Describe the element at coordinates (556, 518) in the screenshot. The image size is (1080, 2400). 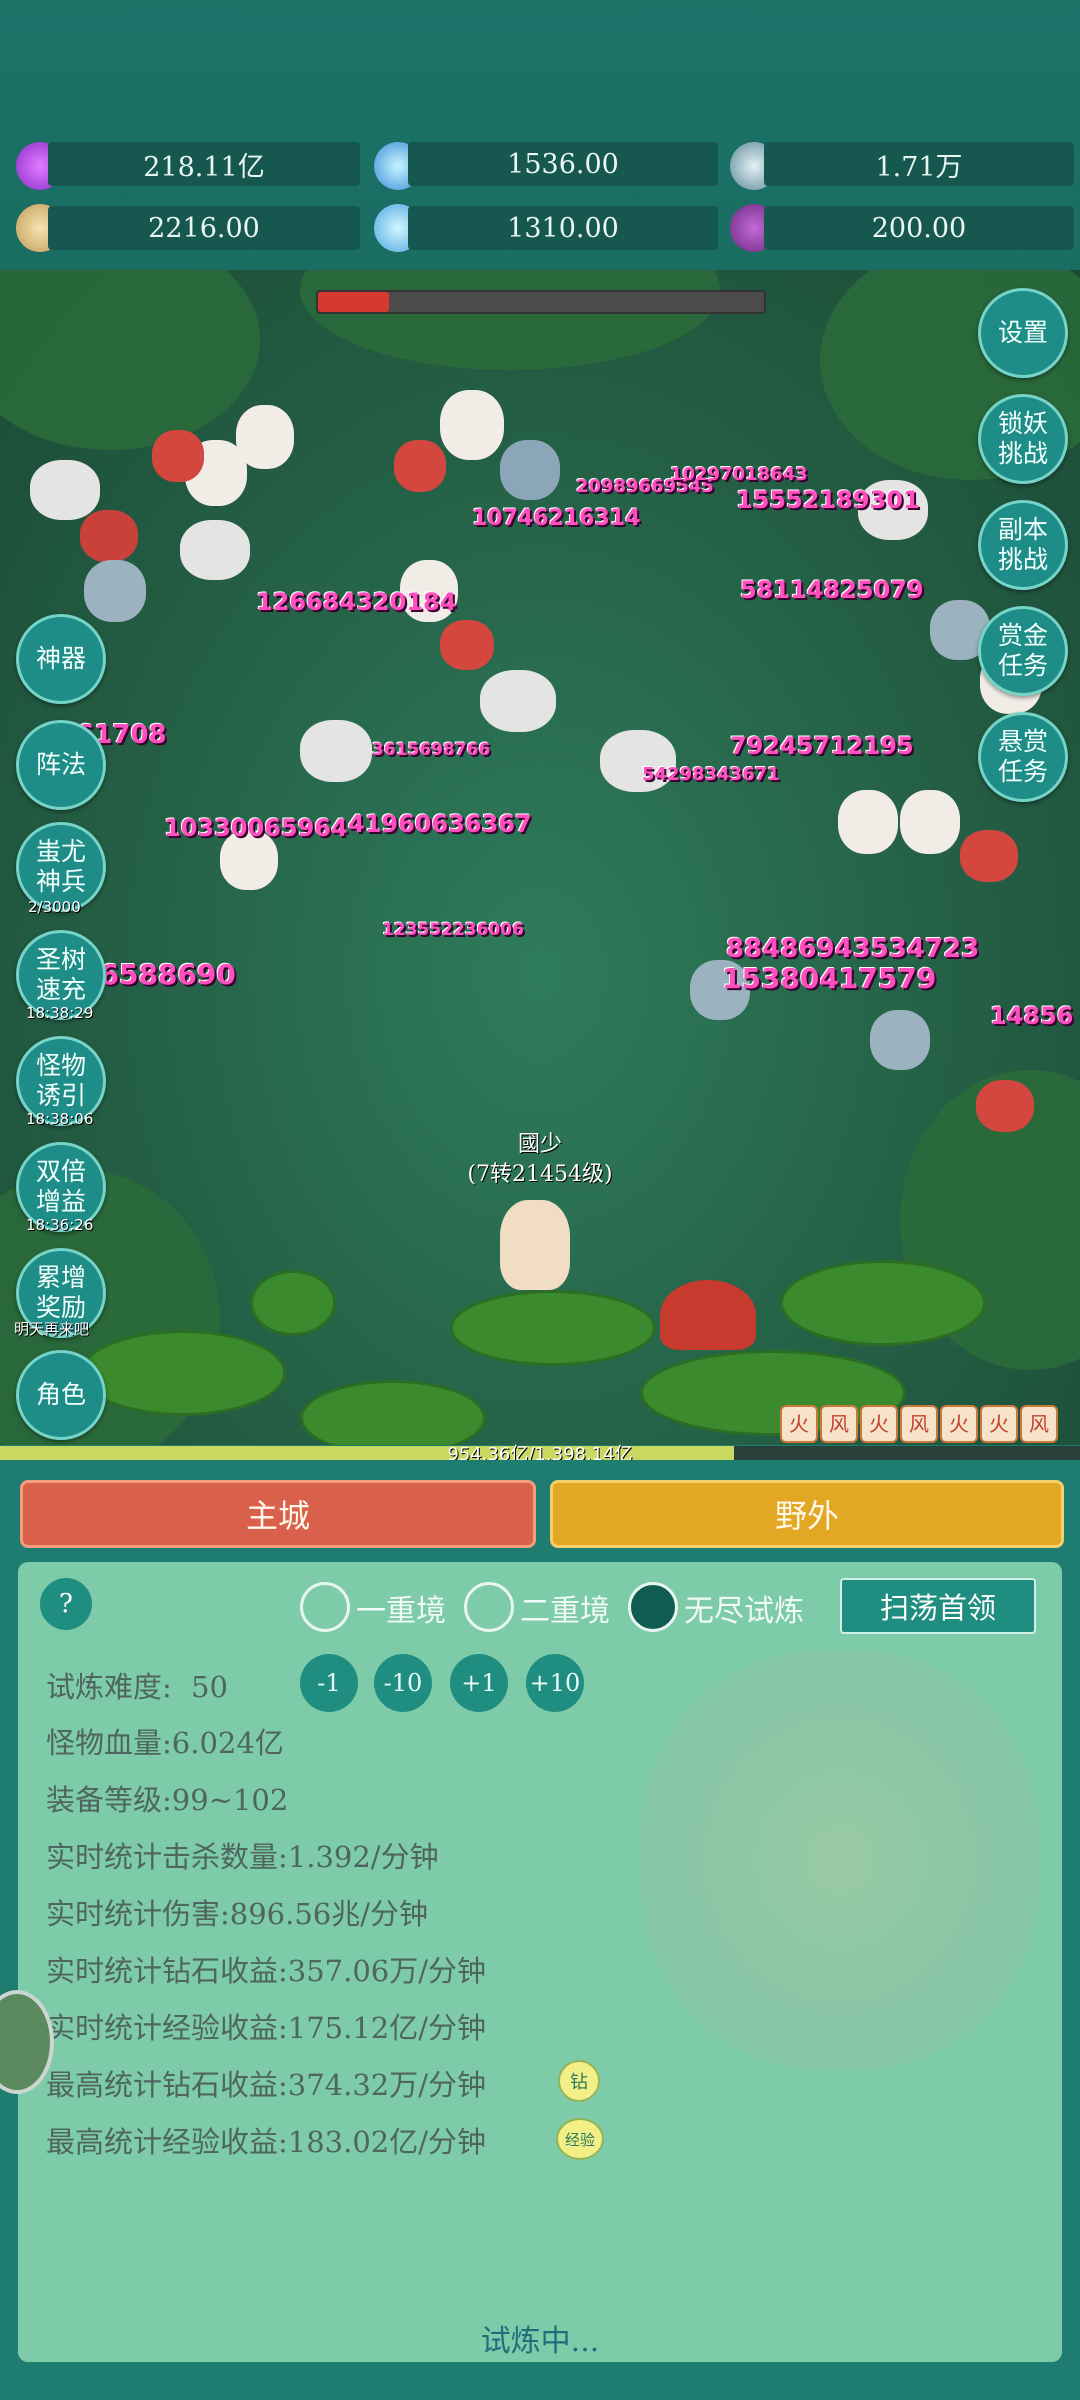
I see `damage-number: 10746216314` at that location.